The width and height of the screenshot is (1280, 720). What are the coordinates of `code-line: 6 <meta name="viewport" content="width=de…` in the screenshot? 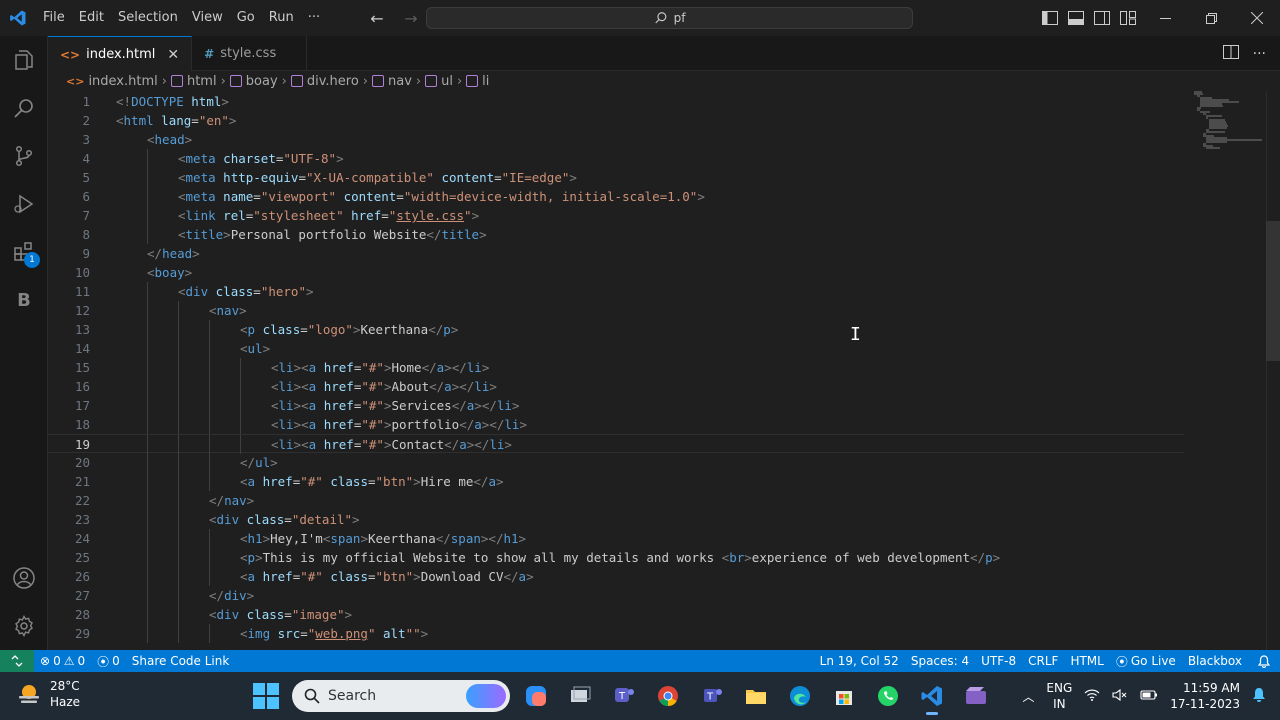 It's located at (616, 196).